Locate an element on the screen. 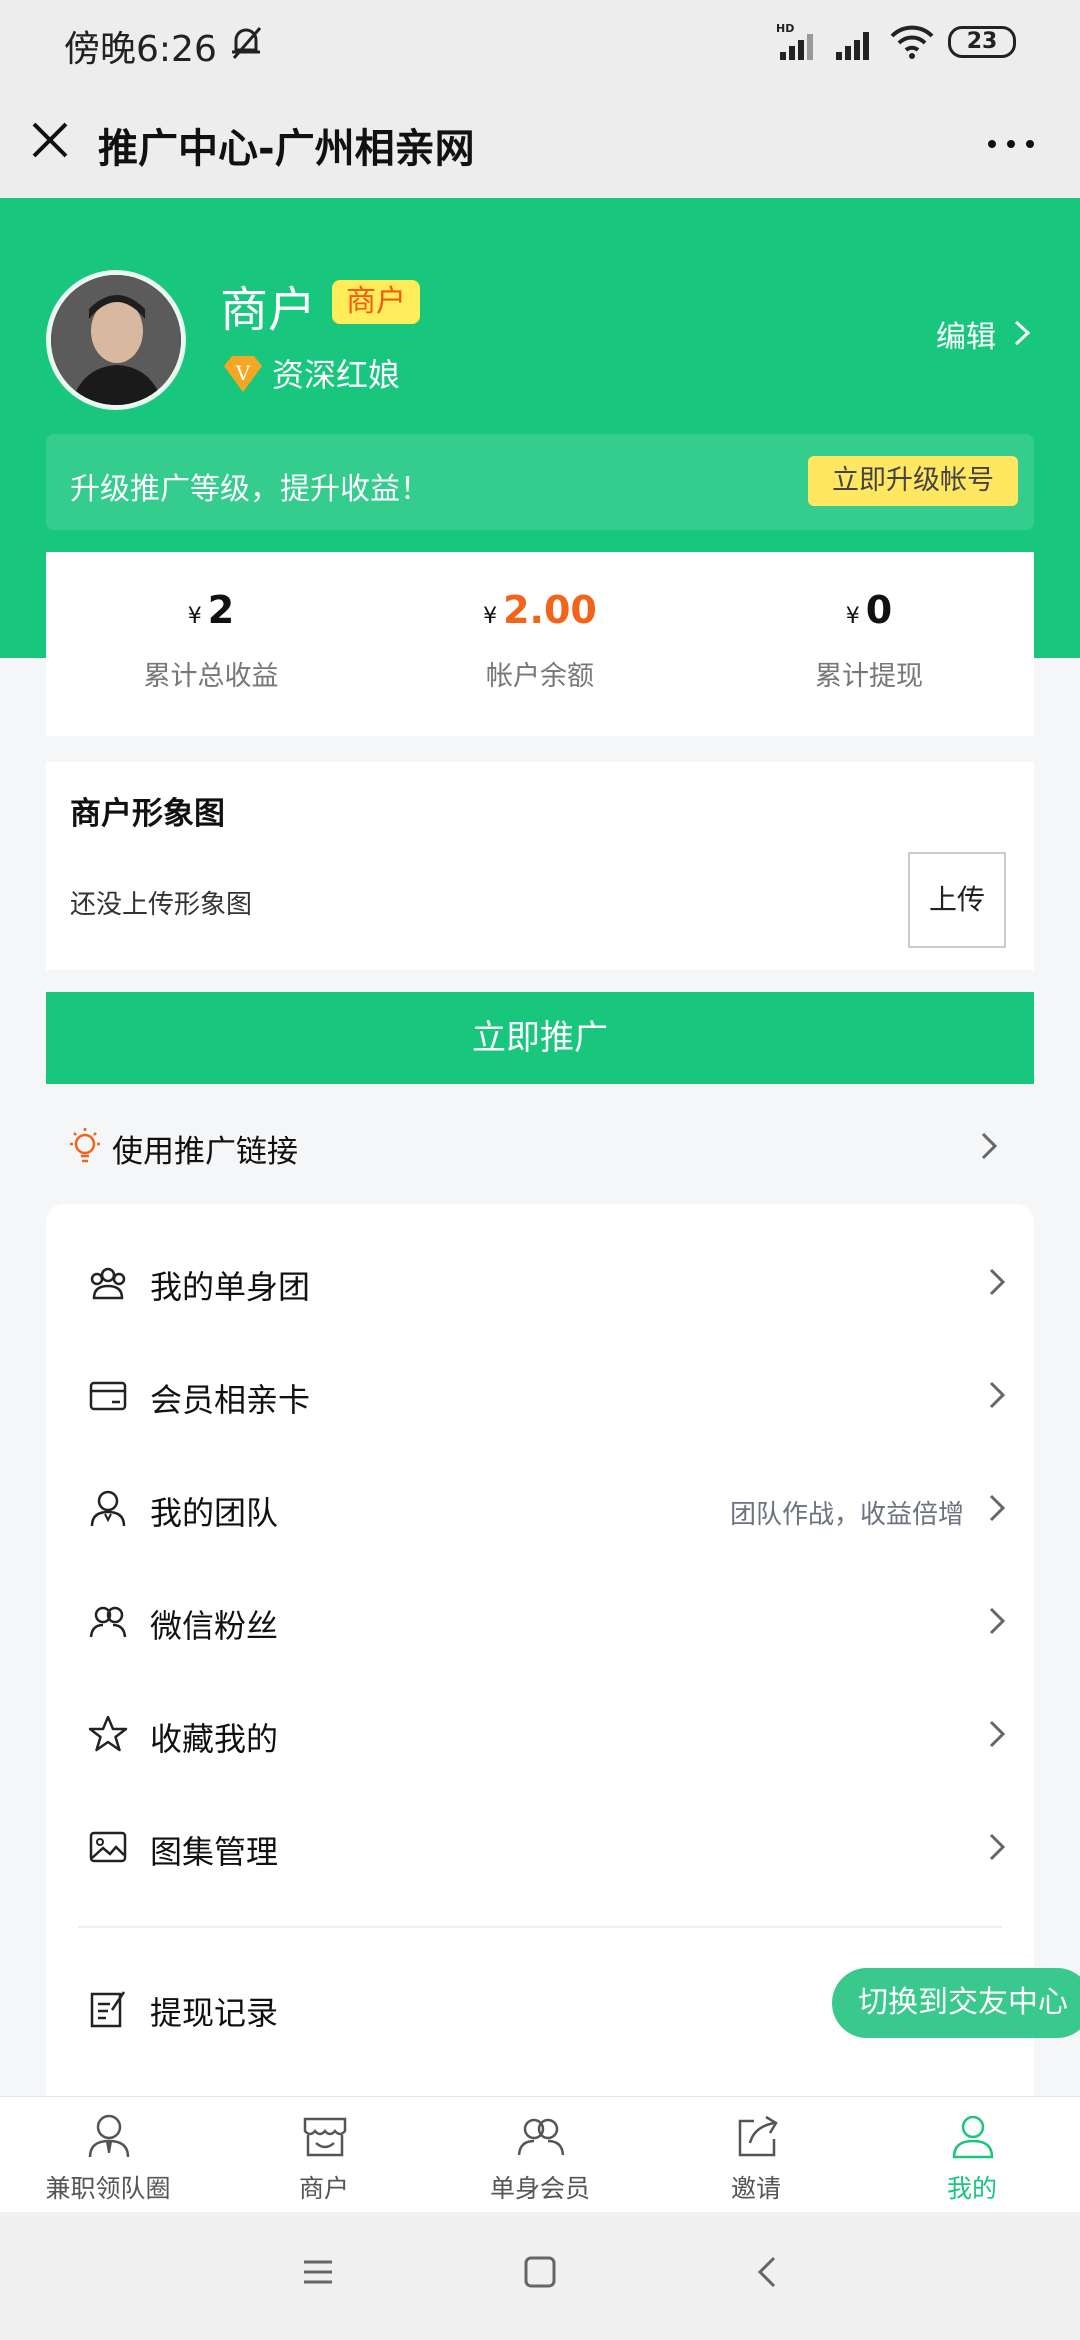  upgrade-banner: 升级推广等级，提升收益！ 立即升级帐号 is located at coordinates (540, 482).